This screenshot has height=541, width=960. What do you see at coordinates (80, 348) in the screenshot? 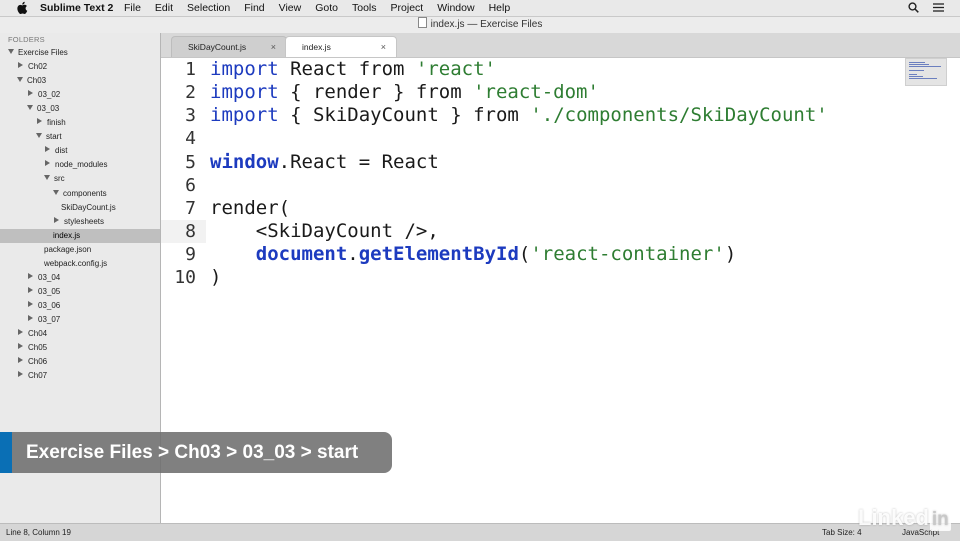
I see `sidebar-folder-item: Ch05` at bounding box center [80, 348].